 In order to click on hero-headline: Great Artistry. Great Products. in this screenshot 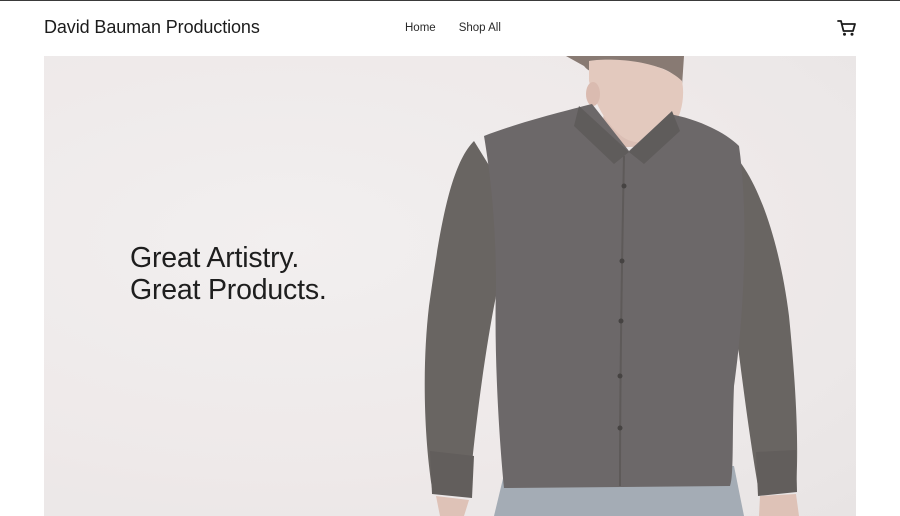, I will do `click(228, 274)`.